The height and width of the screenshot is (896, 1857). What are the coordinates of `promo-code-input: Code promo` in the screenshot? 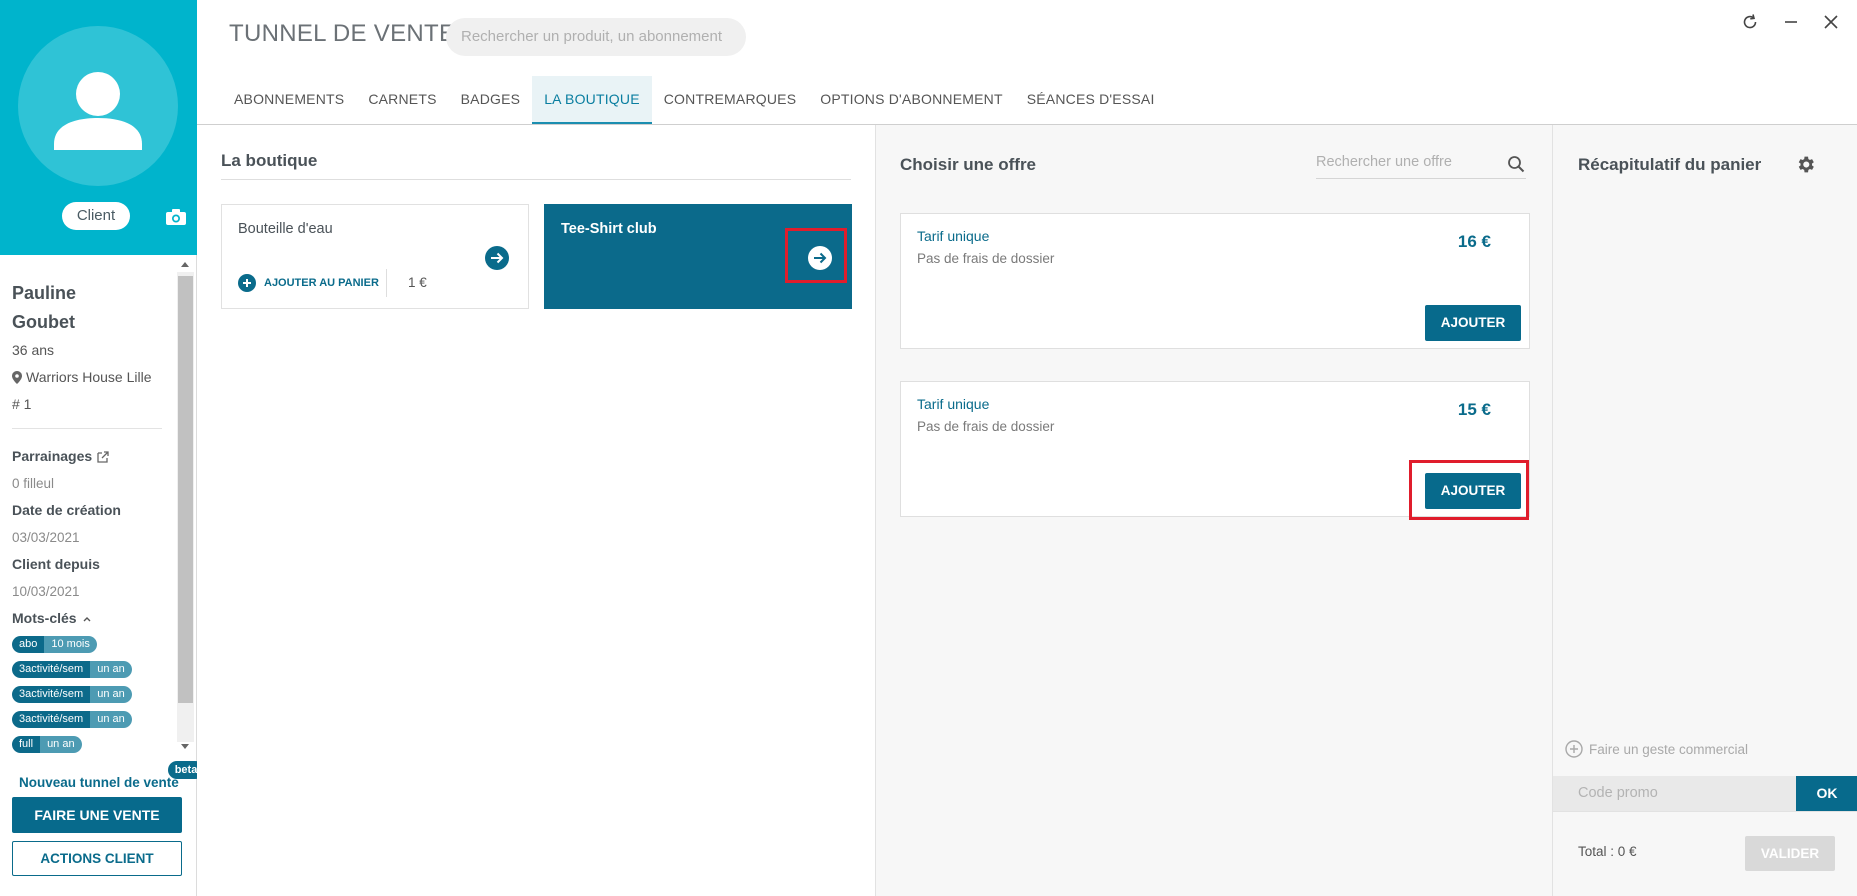 It's located at (1674, 793).